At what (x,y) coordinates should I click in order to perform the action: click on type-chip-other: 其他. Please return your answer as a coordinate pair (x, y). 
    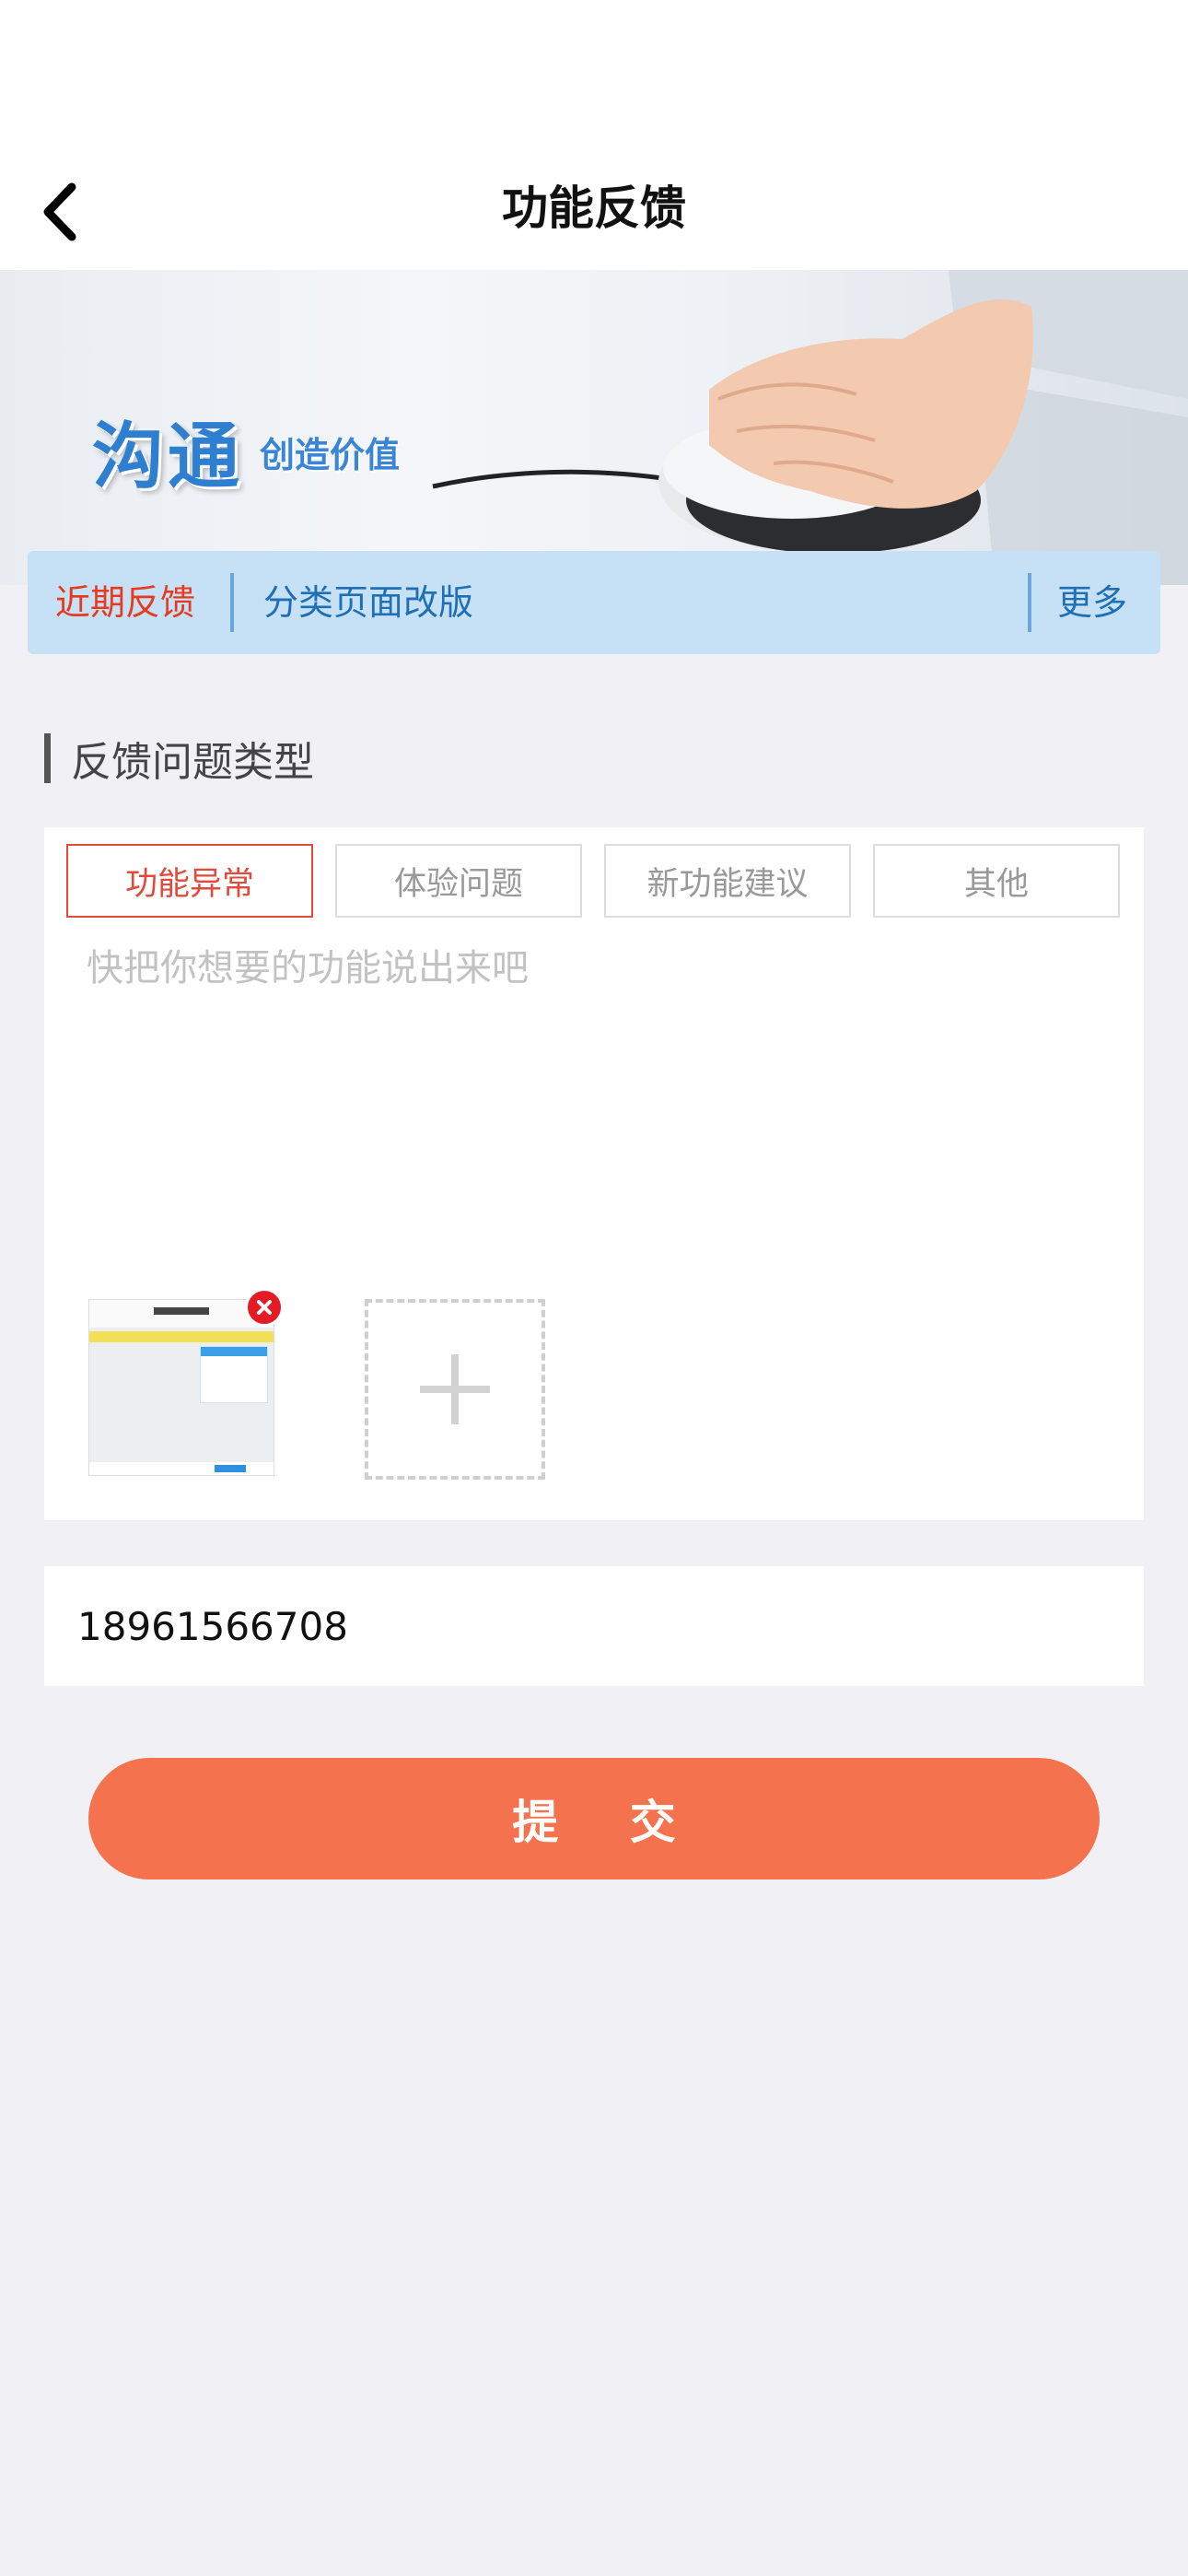
    Looking at the image, I should click on (996, 881).